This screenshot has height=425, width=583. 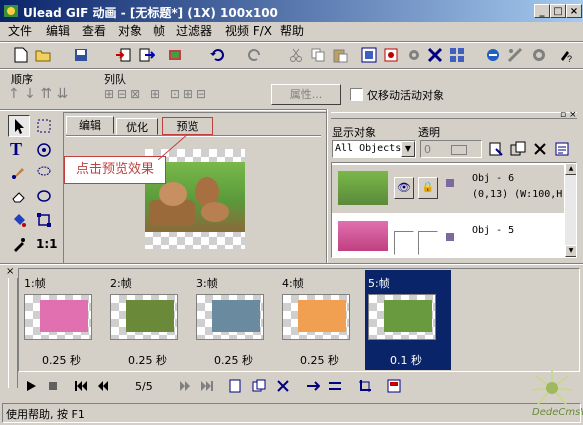 I want to click on fill-tool-icon, so click(x=19, y=220).